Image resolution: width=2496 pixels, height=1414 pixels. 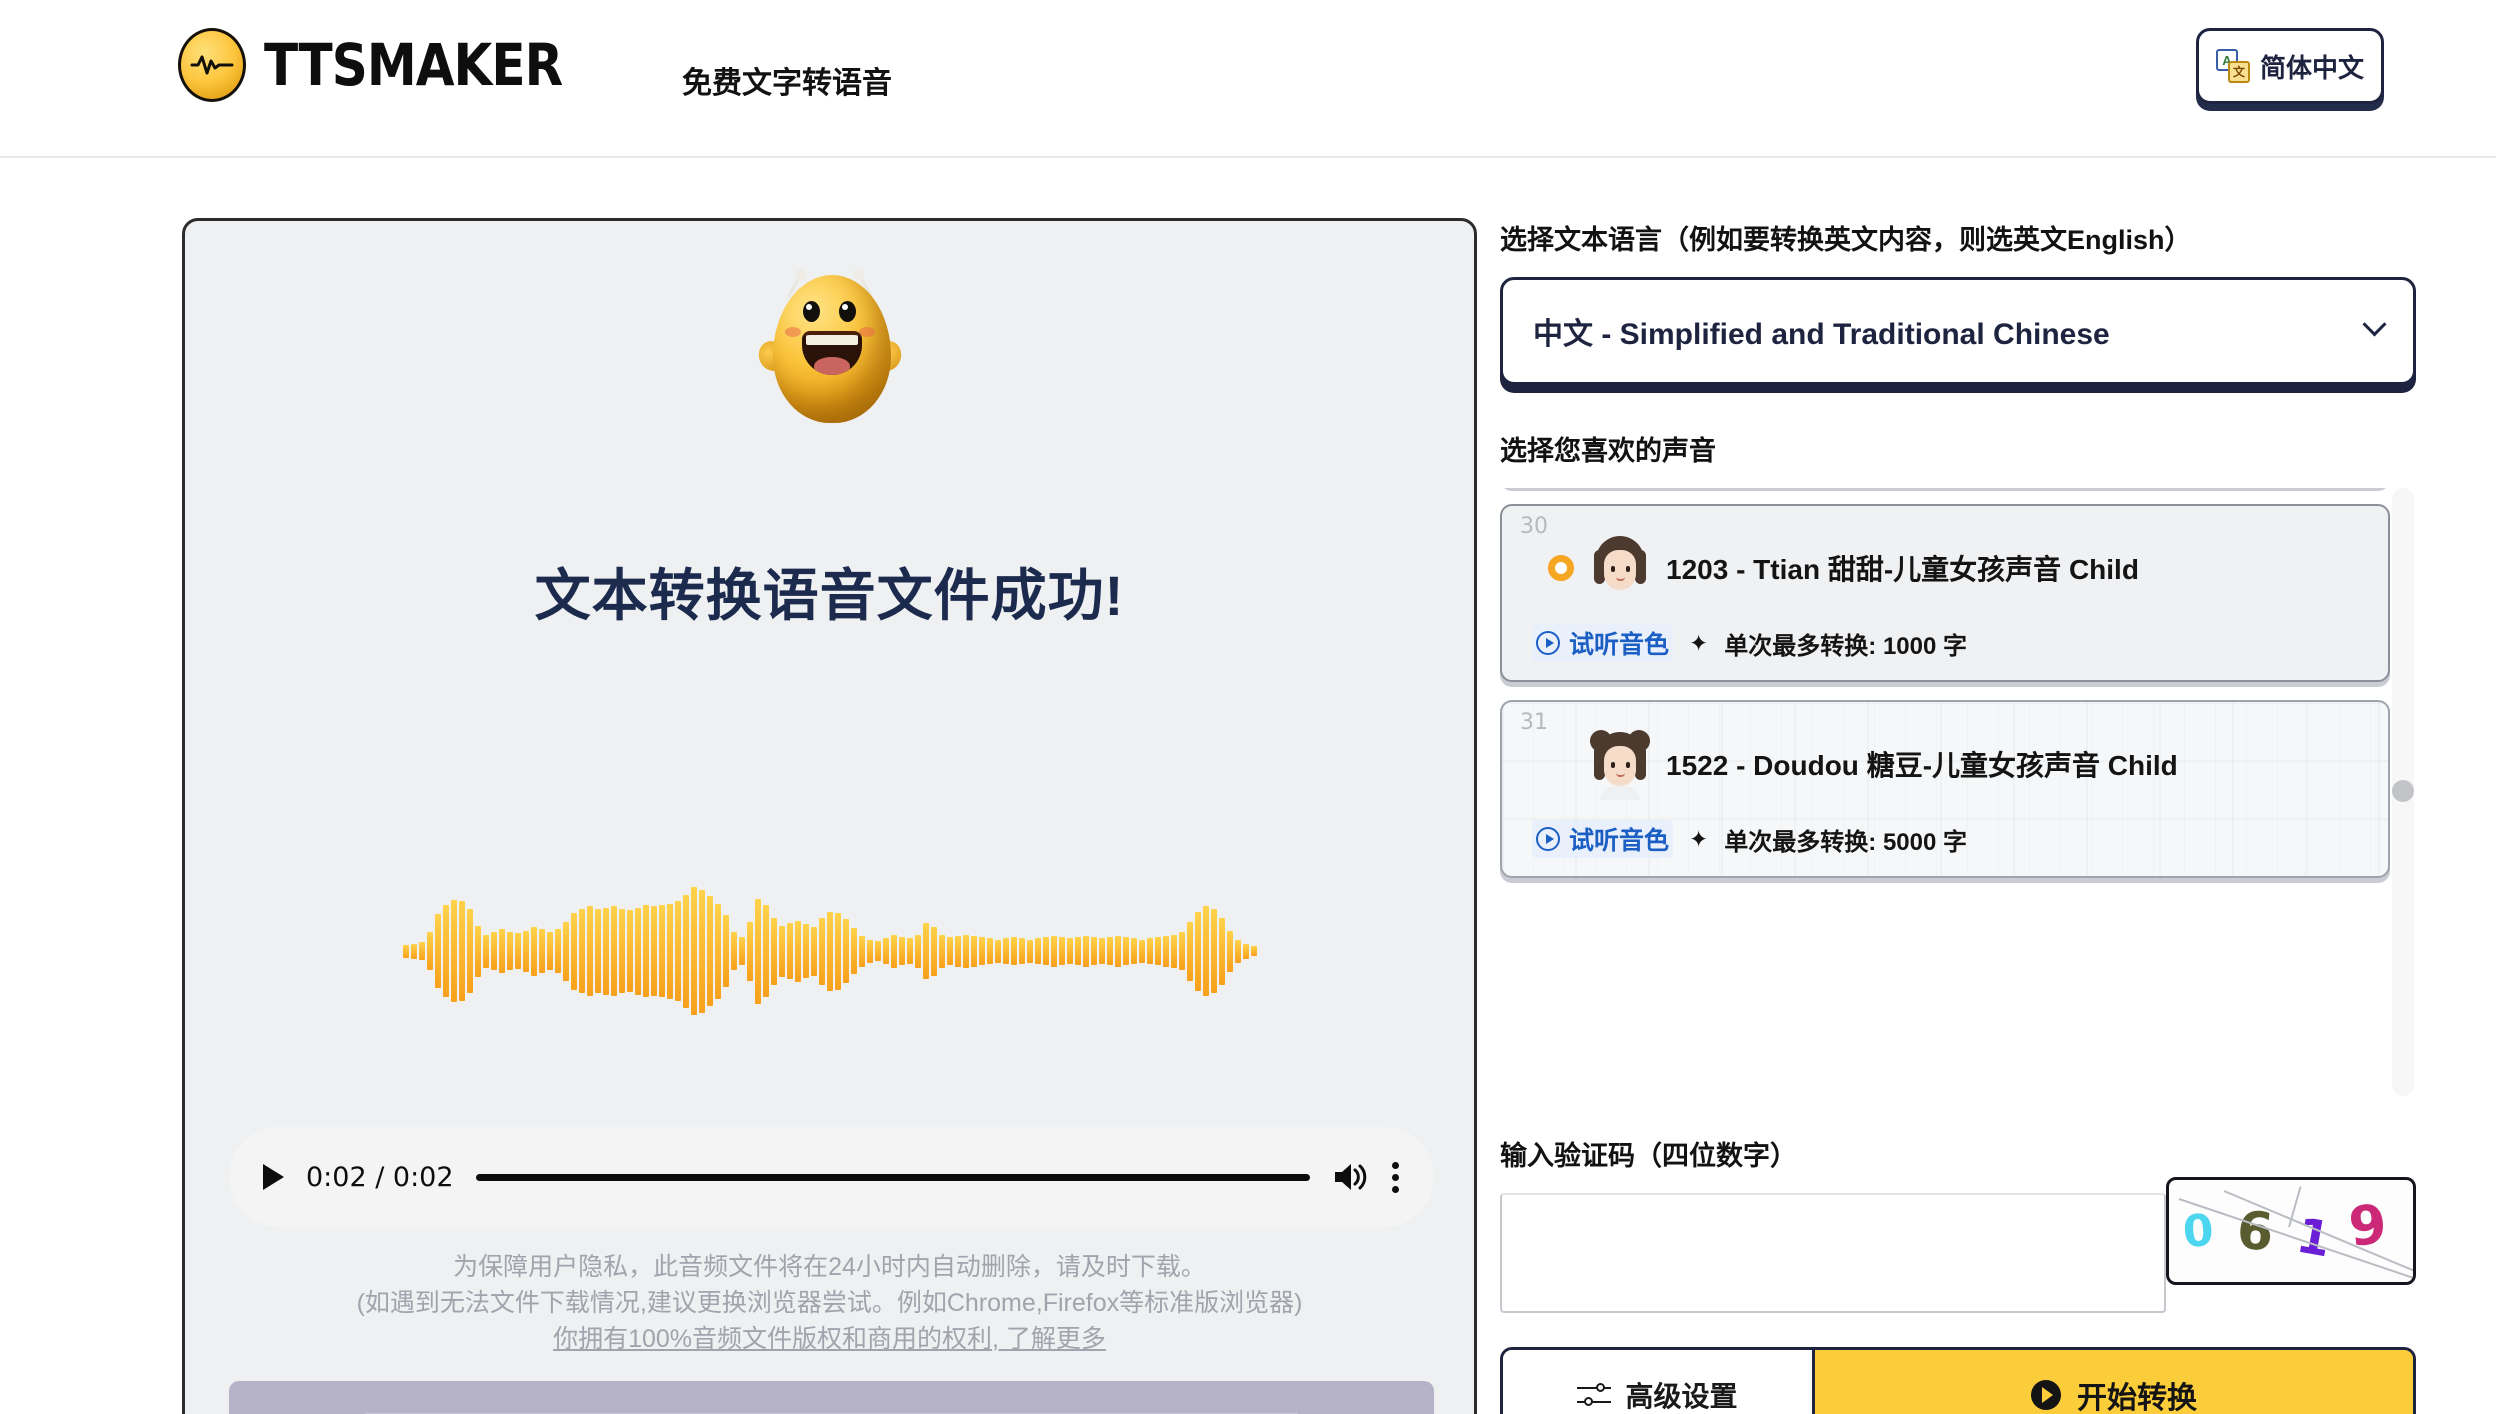 I want to click on voice-meta: 试听音色 ✦ 单次最多转换: 1000 字, so click(x=1948, y=643).